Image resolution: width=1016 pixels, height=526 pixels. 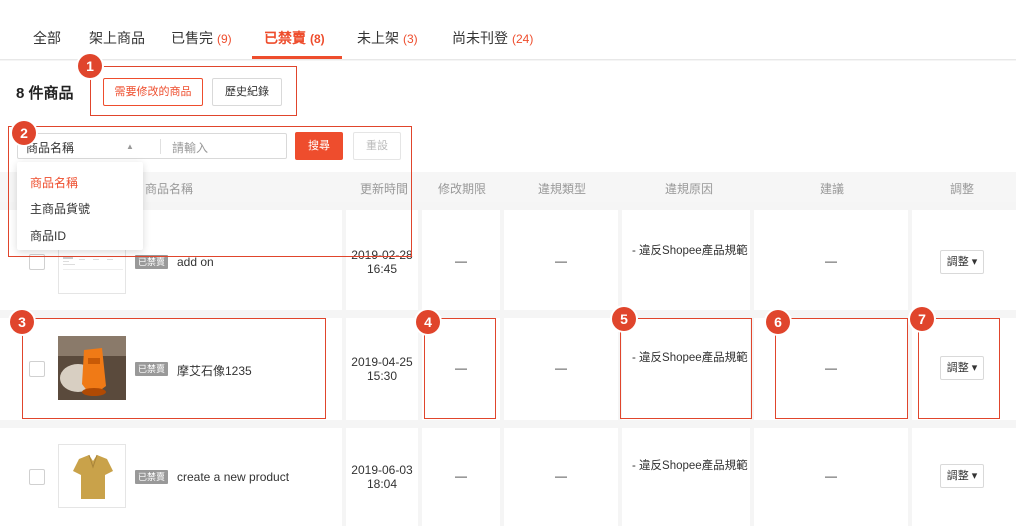 What do you see at coordinates (169, 189) in the screenshot?
I see `col-product-name: 商品名稱` at bounding box center [169, 189].